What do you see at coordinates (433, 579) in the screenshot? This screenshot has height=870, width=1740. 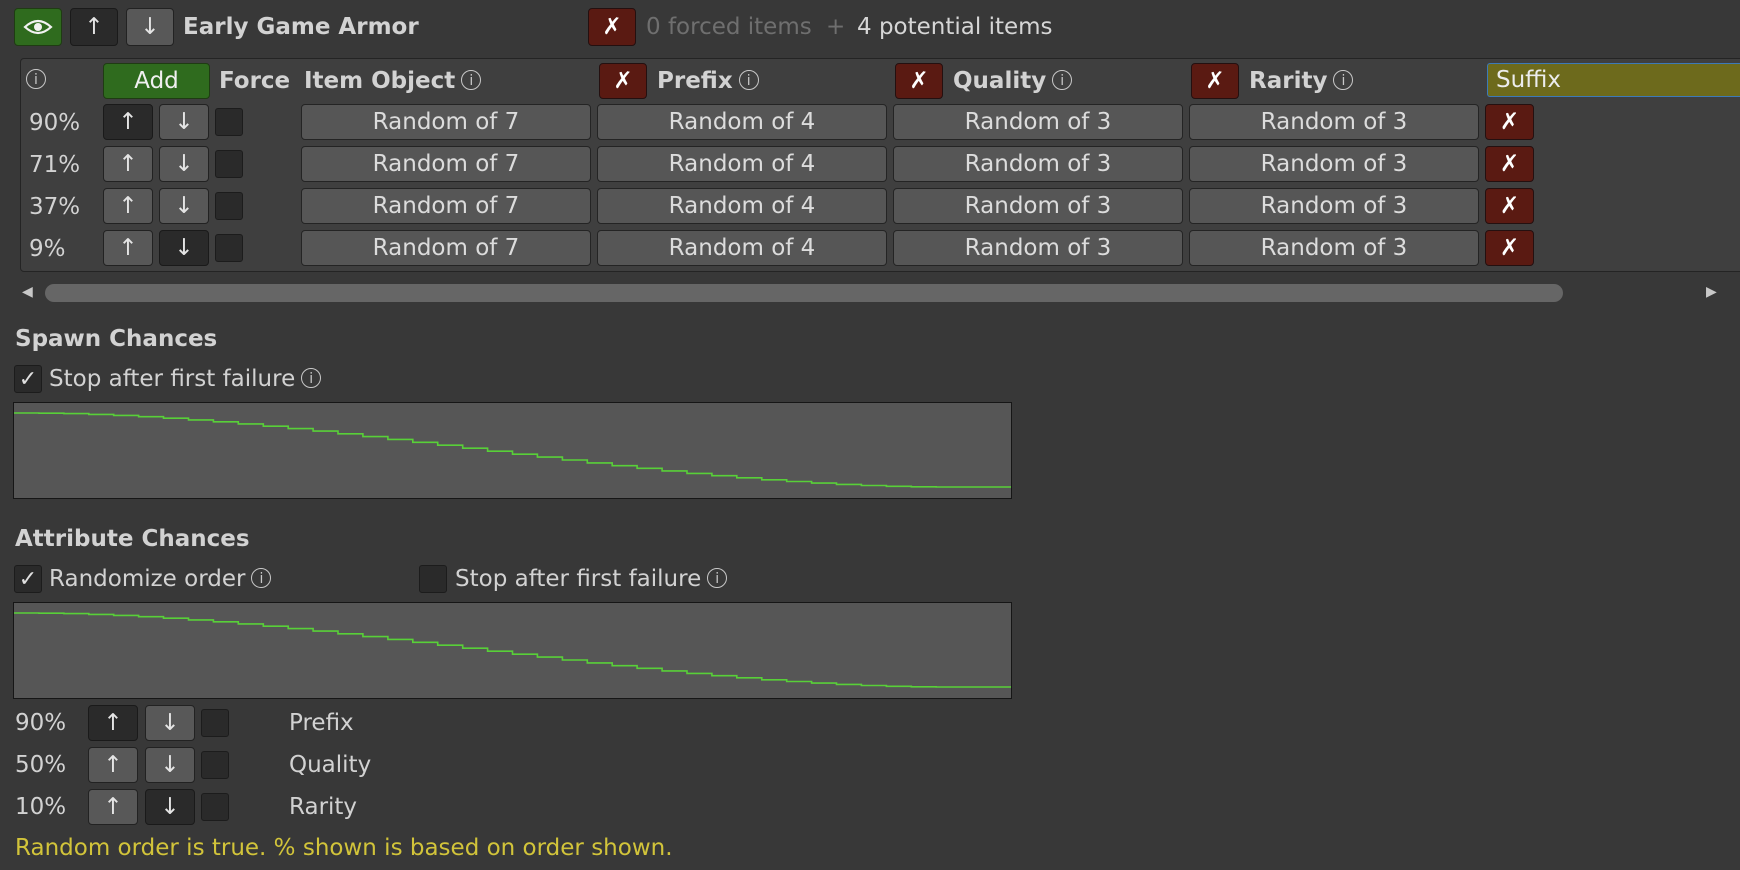 I see `attribute-stop-after-failure-checkbox` at bounding box center [433, 579].